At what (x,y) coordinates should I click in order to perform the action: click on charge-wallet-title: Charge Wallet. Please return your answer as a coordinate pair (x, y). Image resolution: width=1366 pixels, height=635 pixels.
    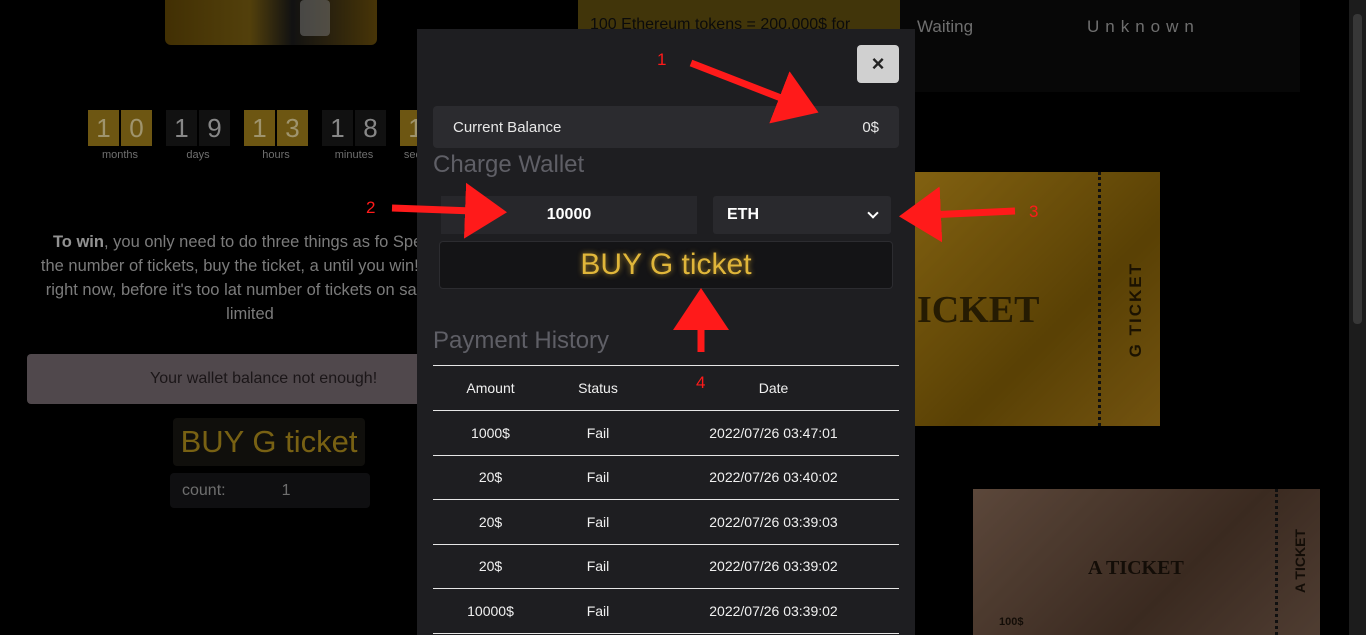
    Looking at the image, I should click on (509, 164).